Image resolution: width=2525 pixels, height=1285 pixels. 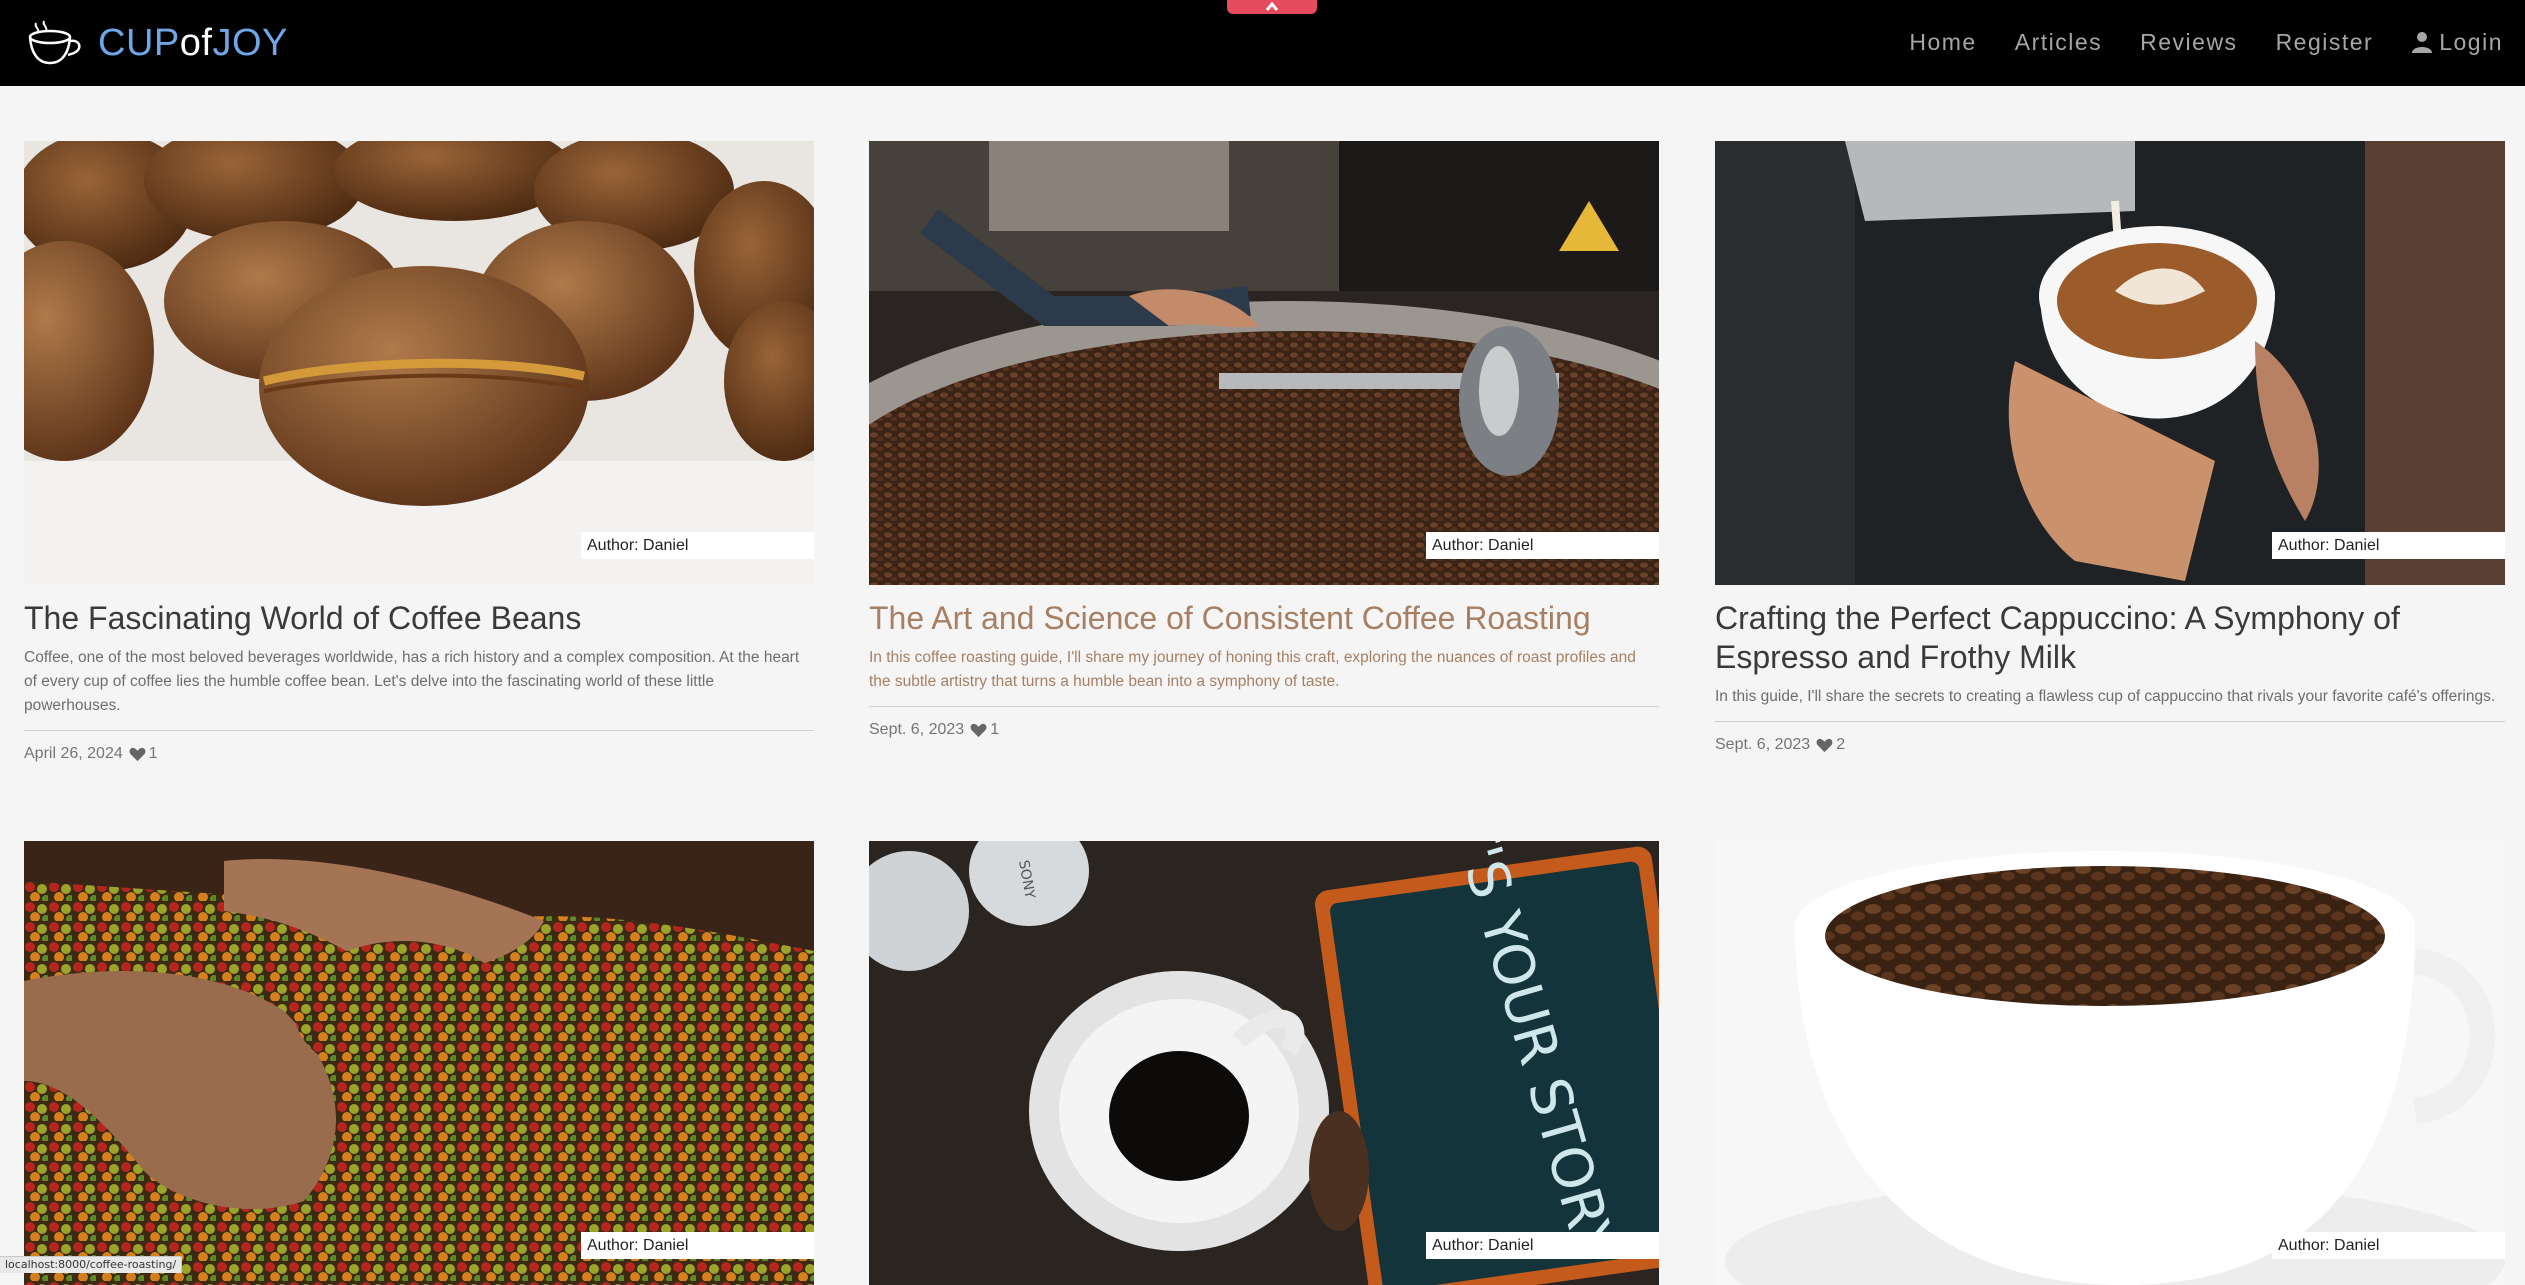 I want to click on coffee-tablet-photo: WHAT'S YOUR STORY SONY, so click(x=1264, y=1063).